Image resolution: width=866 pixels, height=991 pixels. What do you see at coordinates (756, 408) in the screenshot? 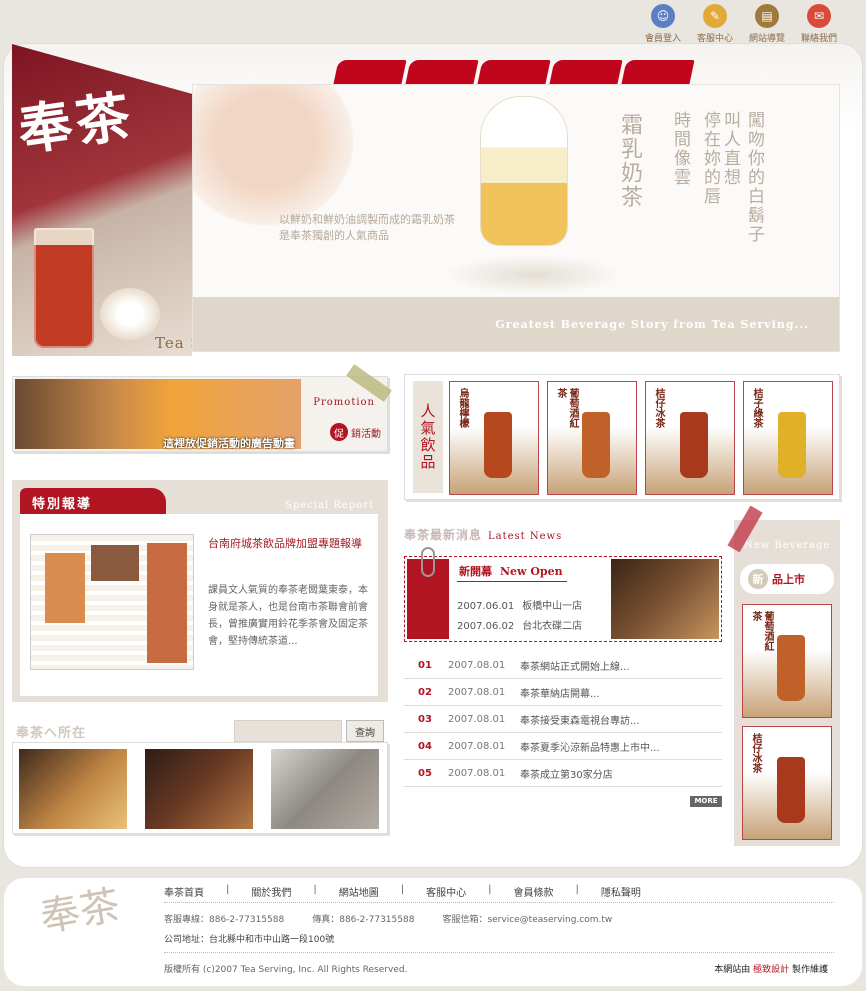
I see `popular-item-name: 桔子綠茶` at bounding box center [756, 408].